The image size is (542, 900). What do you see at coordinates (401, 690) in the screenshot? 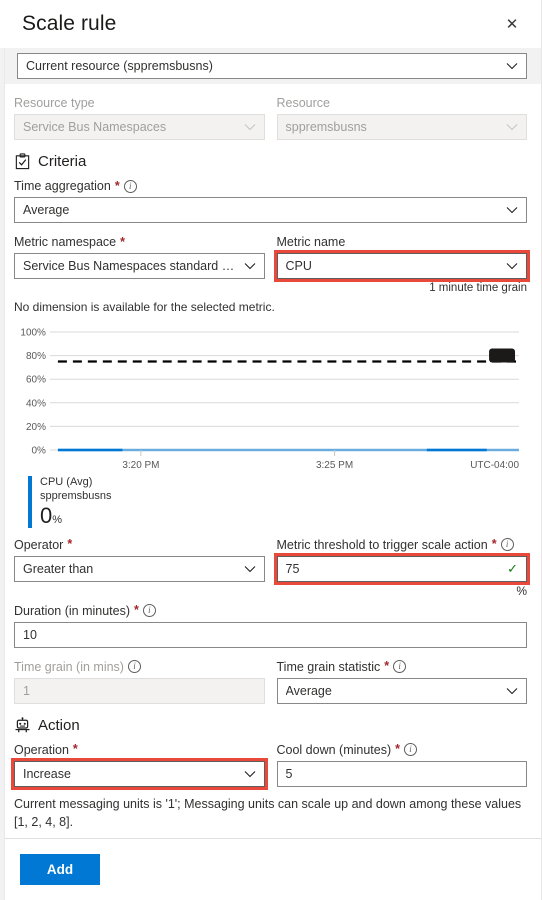
I see `time-grain-statistic-dropdown: Average` at bounding box center [401, 690].